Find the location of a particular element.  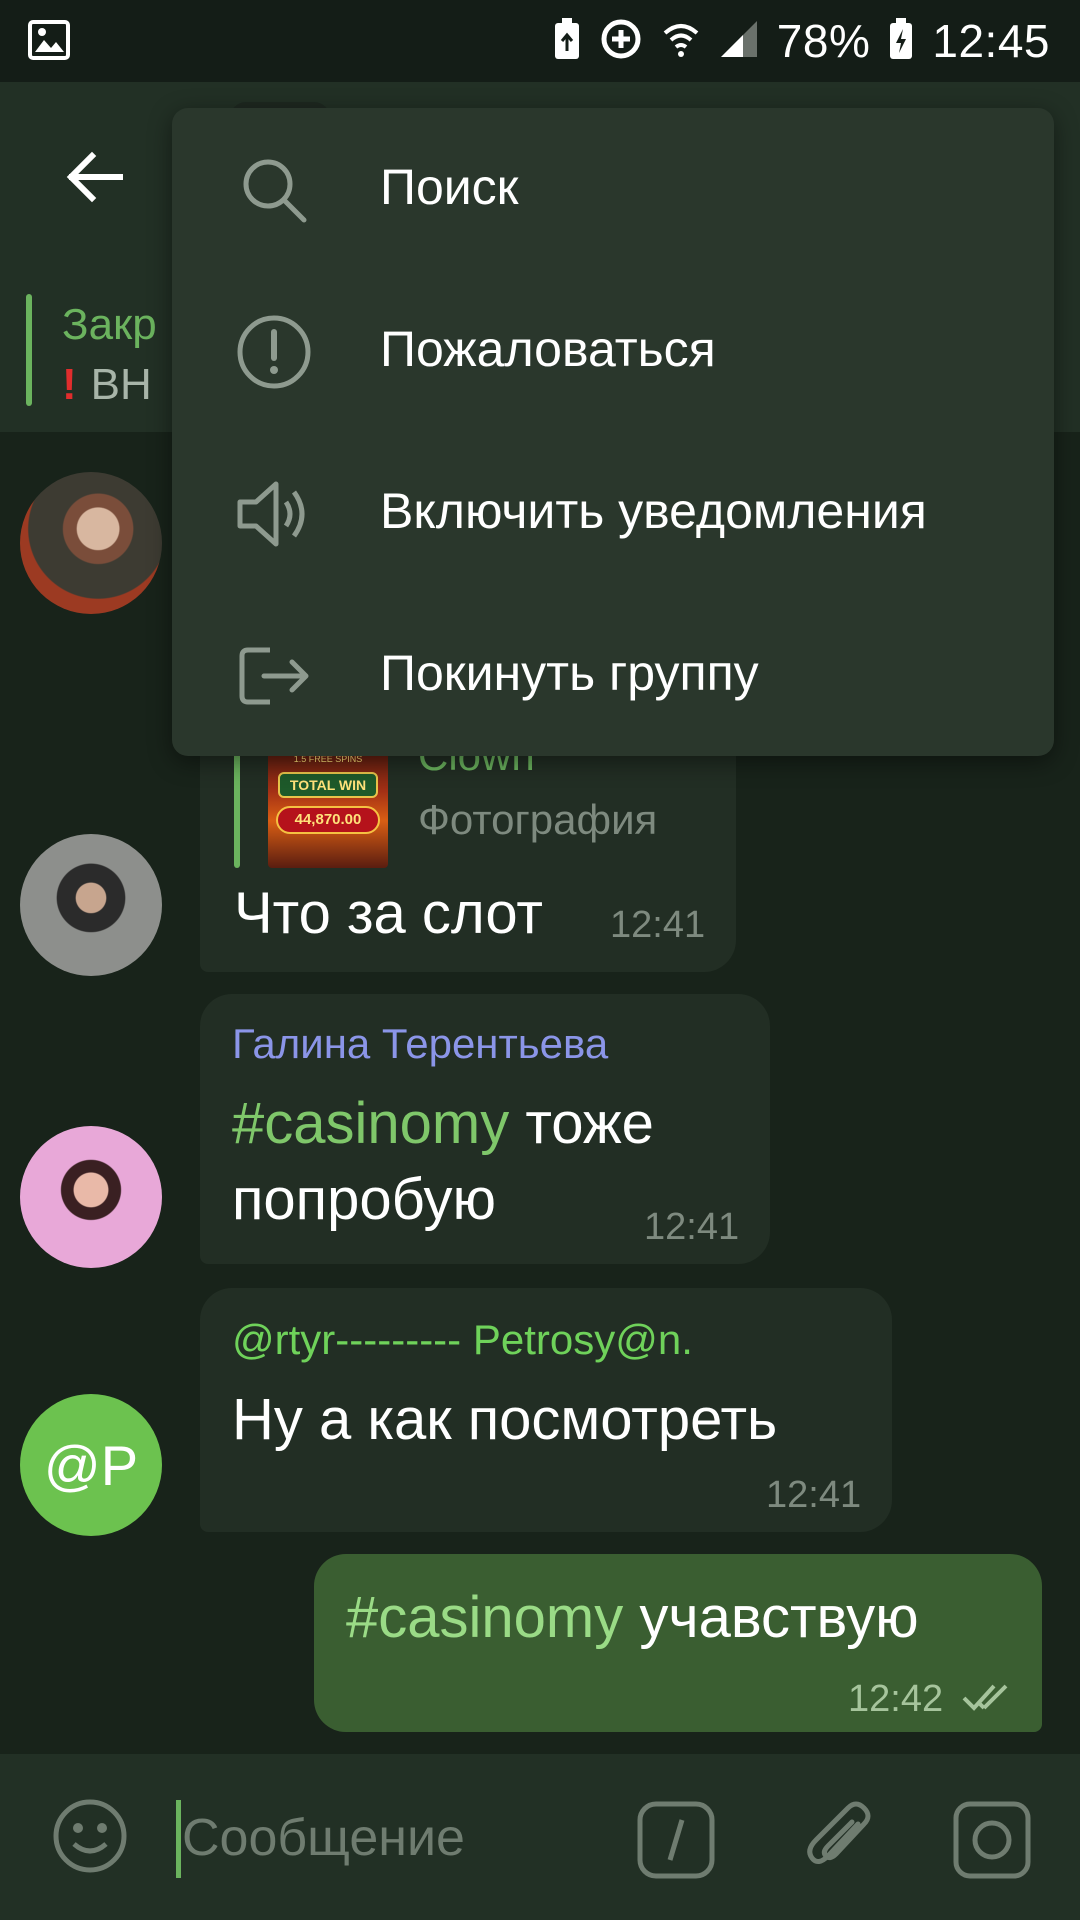

outgoing-message-bubble: #casinomy учавствую 12:42 is located at coordinates (678, 1643).